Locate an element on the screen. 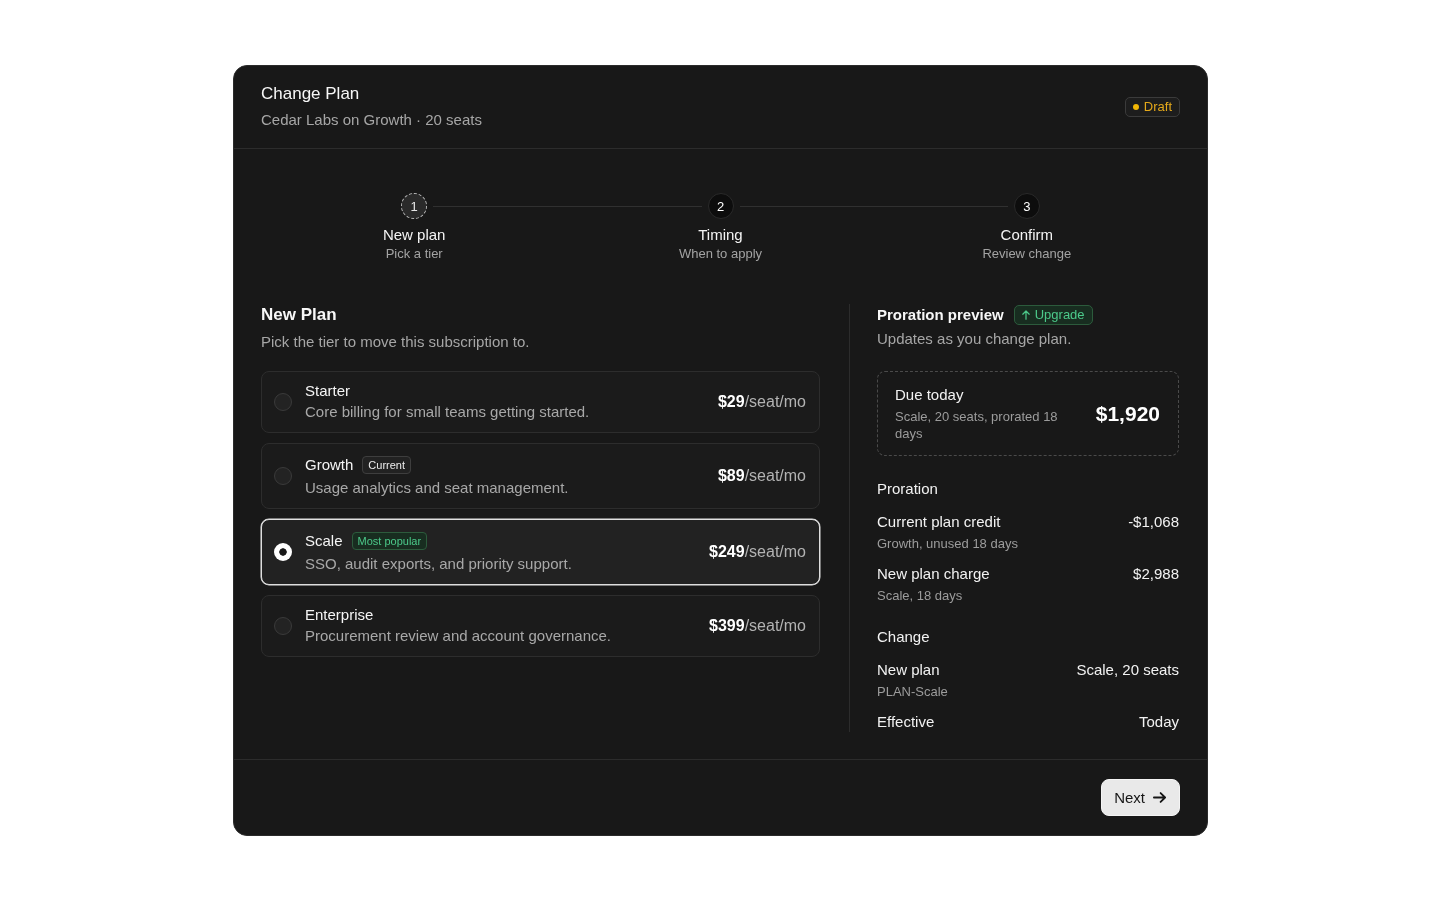 Image resolution: width=1440 pixels, height=900 pixels. summary-heading: Change is located at coordinates (903, 637).